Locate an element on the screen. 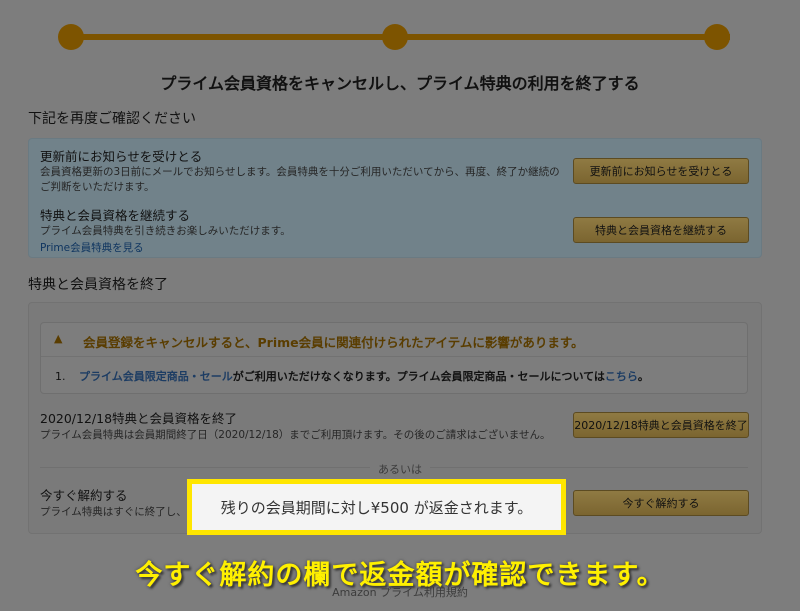 The image size is (800, 611). cancel-now-button: 今すぐ解約する is located at coordinates (661, 503).